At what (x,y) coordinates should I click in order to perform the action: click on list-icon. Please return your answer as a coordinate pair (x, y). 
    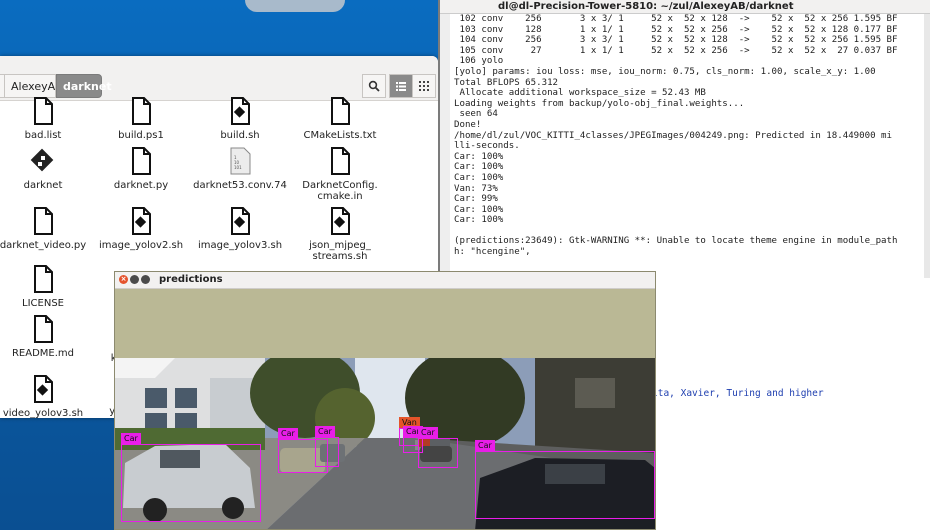
    Looking at the image, I should click on (401, 86).